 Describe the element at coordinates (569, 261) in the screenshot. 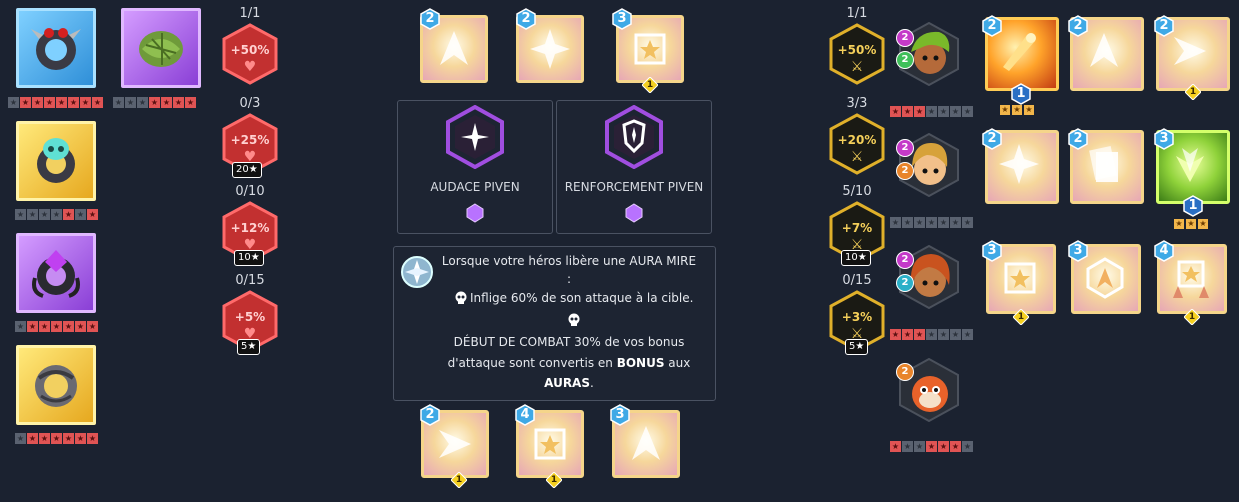

I see `description-line: Lorsque votre héros libère une AURA MIRE` at that location.